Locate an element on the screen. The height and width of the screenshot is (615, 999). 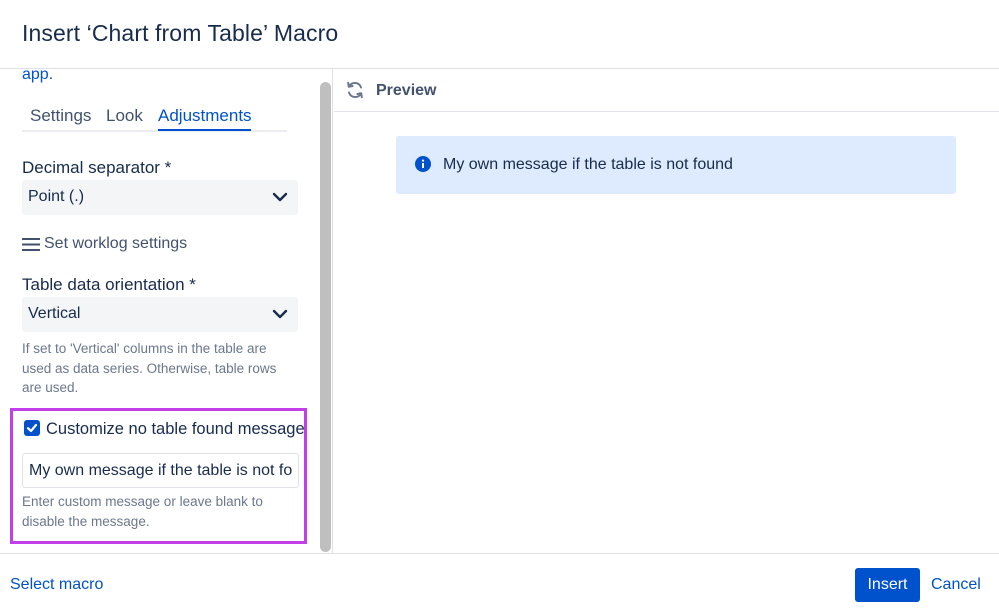
decimal-separator-label: Decimal separator * is located at coordinates (97, 167).